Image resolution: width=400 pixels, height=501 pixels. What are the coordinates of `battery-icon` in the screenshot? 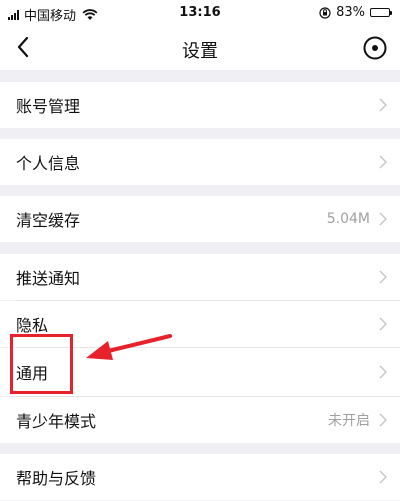 It's located at (381, 12).